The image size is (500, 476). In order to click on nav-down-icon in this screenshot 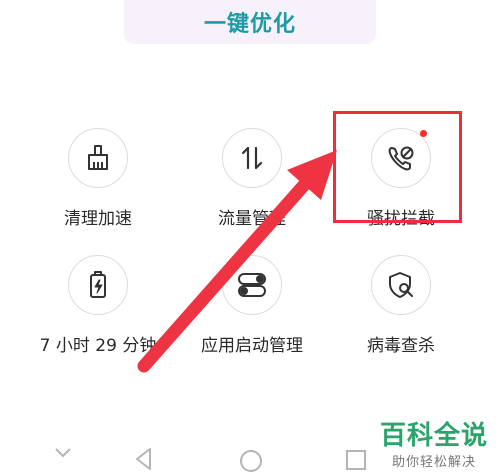, I will do `click(63, 453)`.